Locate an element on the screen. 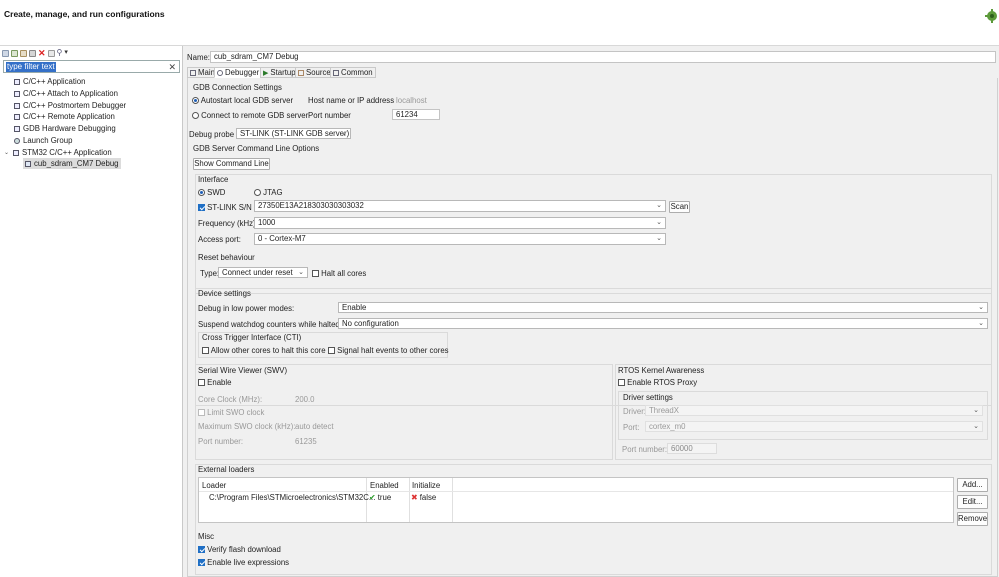  rtos-port-label: Port: is located at coordinates (631, 427).